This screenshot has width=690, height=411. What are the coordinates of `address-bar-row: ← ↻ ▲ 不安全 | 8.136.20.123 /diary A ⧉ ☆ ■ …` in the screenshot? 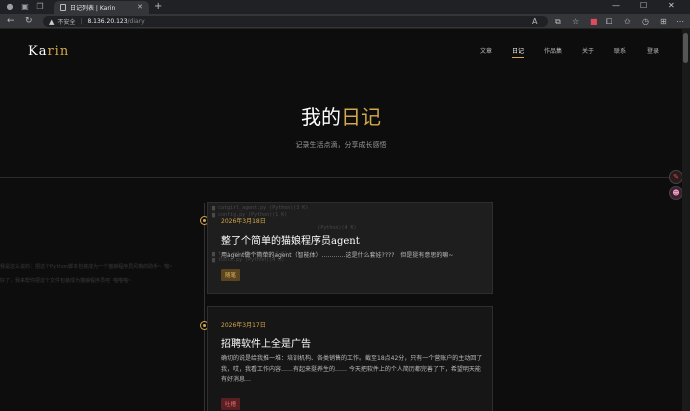 It's located at (345, 21).